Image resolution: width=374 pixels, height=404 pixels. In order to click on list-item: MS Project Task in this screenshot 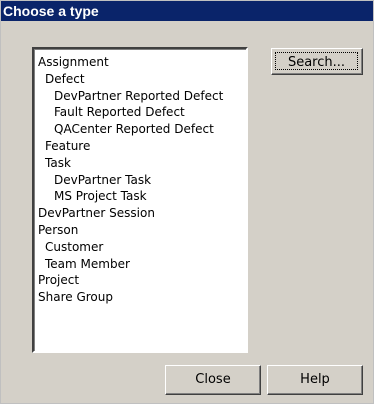, I will do `click(140, 196)`.